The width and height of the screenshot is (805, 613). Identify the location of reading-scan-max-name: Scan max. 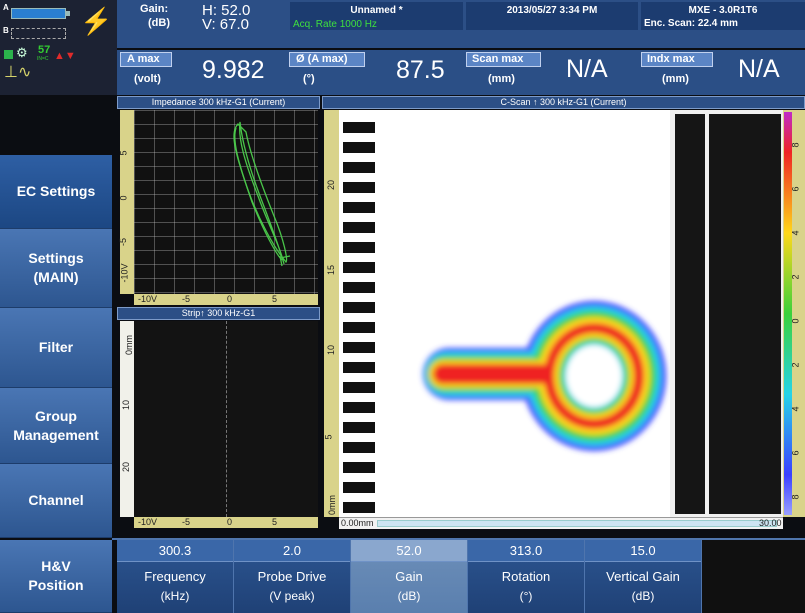
(498, 59).